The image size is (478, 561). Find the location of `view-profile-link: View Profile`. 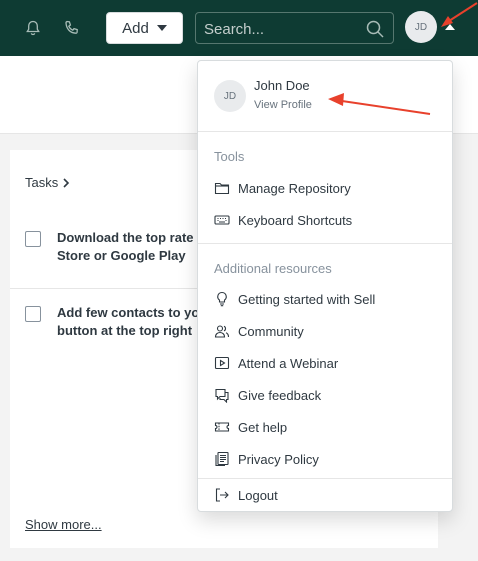

view-profile-link: View Profile is located at coordinates (283, 105).